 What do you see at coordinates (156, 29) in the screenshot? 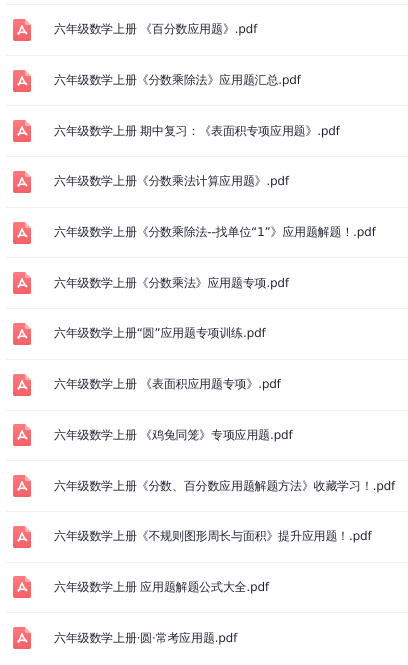
I see `file-name: 六年级数学上册 《百分数应用题》.pdf` at bounding box center [156, 29].